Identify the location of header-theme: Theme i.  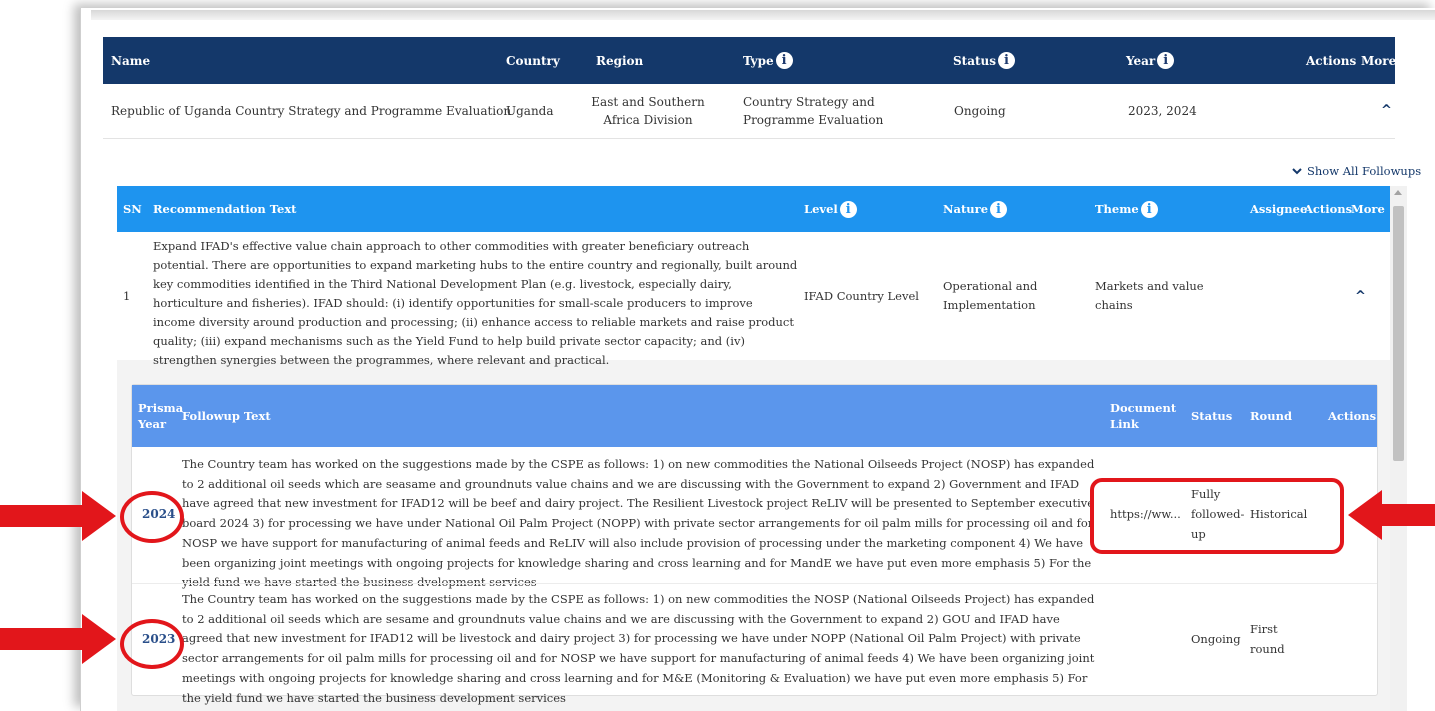
(1126, 209).